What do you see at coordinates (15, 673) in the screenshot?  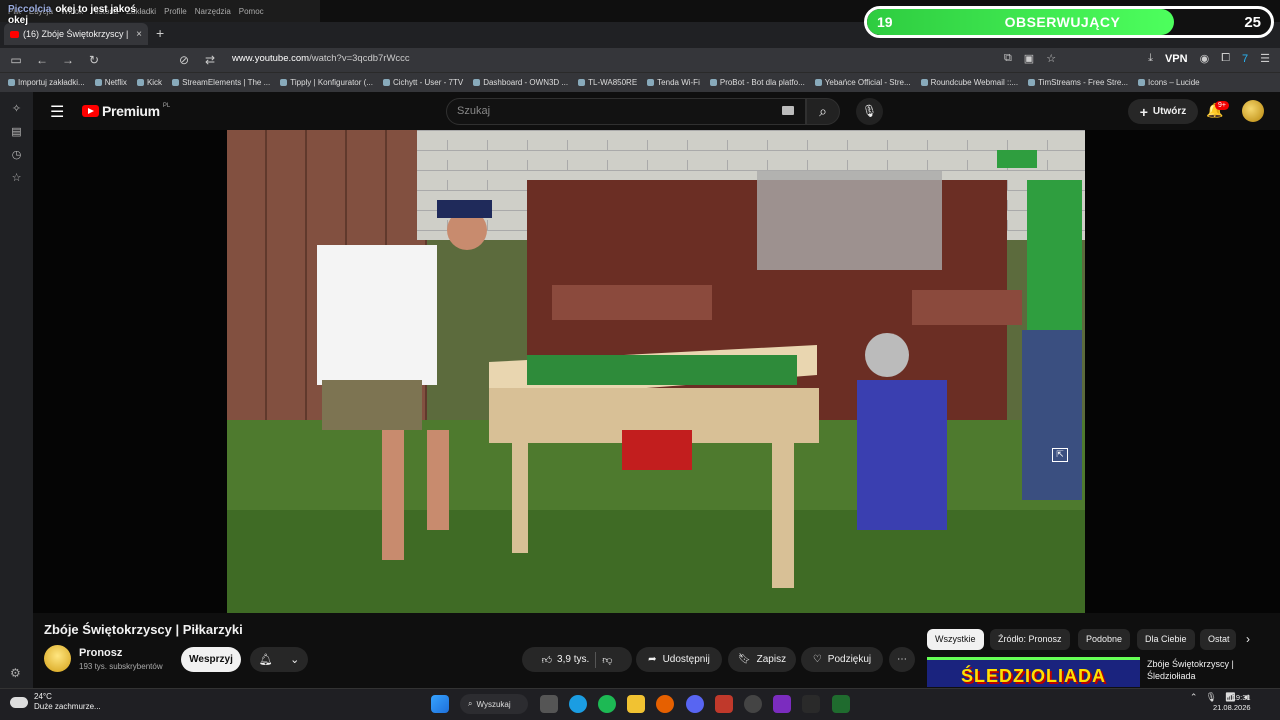 I see `side-panel-settings-icon: ⚙` at bounding box center [15, 673].